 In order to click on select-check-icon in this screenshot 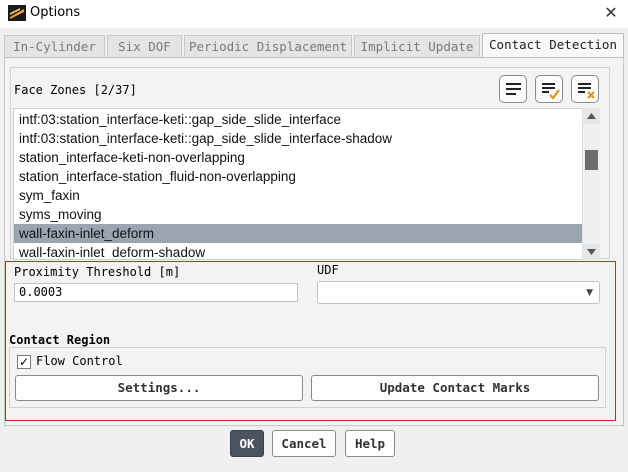, I will do `click(551, 91)`.